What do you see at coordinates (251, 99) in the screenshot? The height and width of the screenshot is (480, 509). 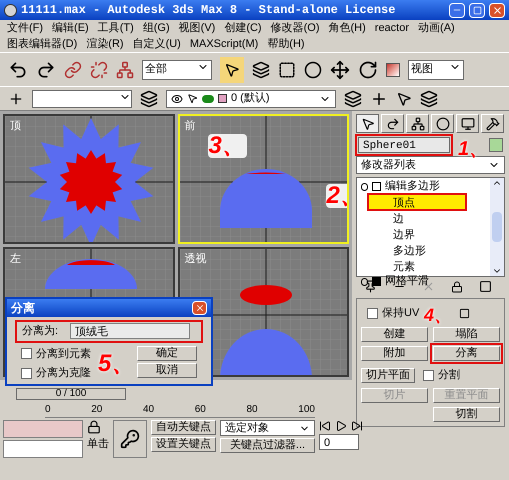 I see `layer-dropdown: 0 (默认)` at bounding box center [251, 99].